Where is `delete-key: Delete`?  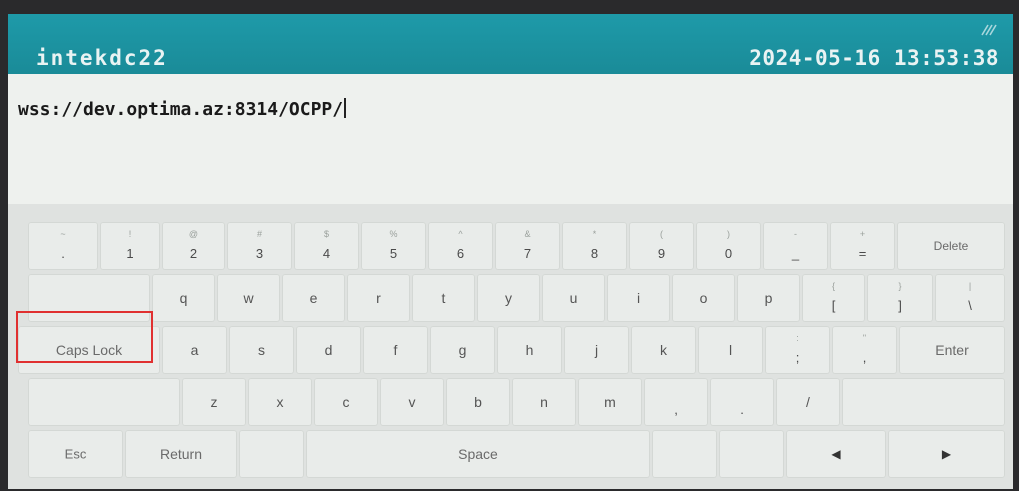
delete-key: Delete is located at coordinates (951, 246).